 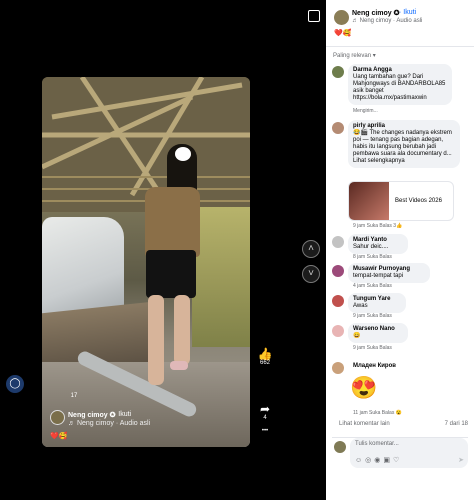 I want to click on comment-count-label: 7 dari 18, so click(x=456, y=424).